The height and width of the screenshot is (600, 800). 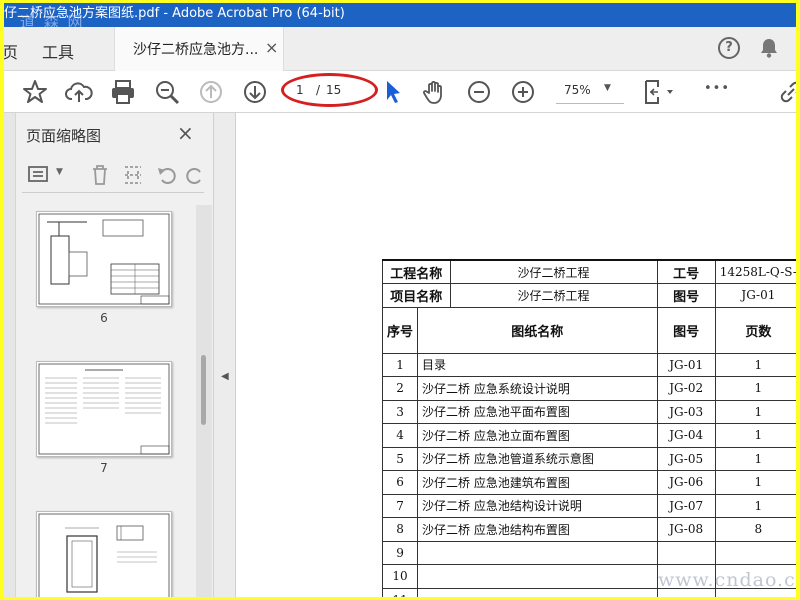 I want to click on row-seq: 7, so click(x=400, y=505).